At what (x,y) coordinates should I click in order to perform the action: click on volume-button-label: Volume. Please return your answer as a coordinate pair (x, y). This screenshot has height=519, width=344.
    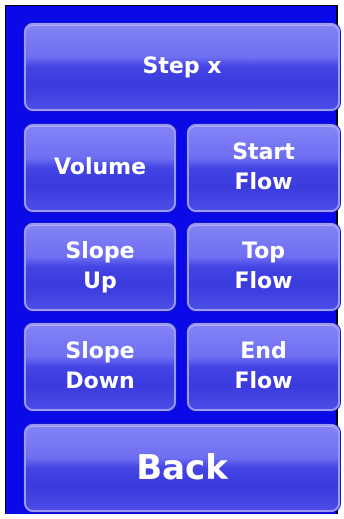
    Looking at the image, I should click on (100, 167).